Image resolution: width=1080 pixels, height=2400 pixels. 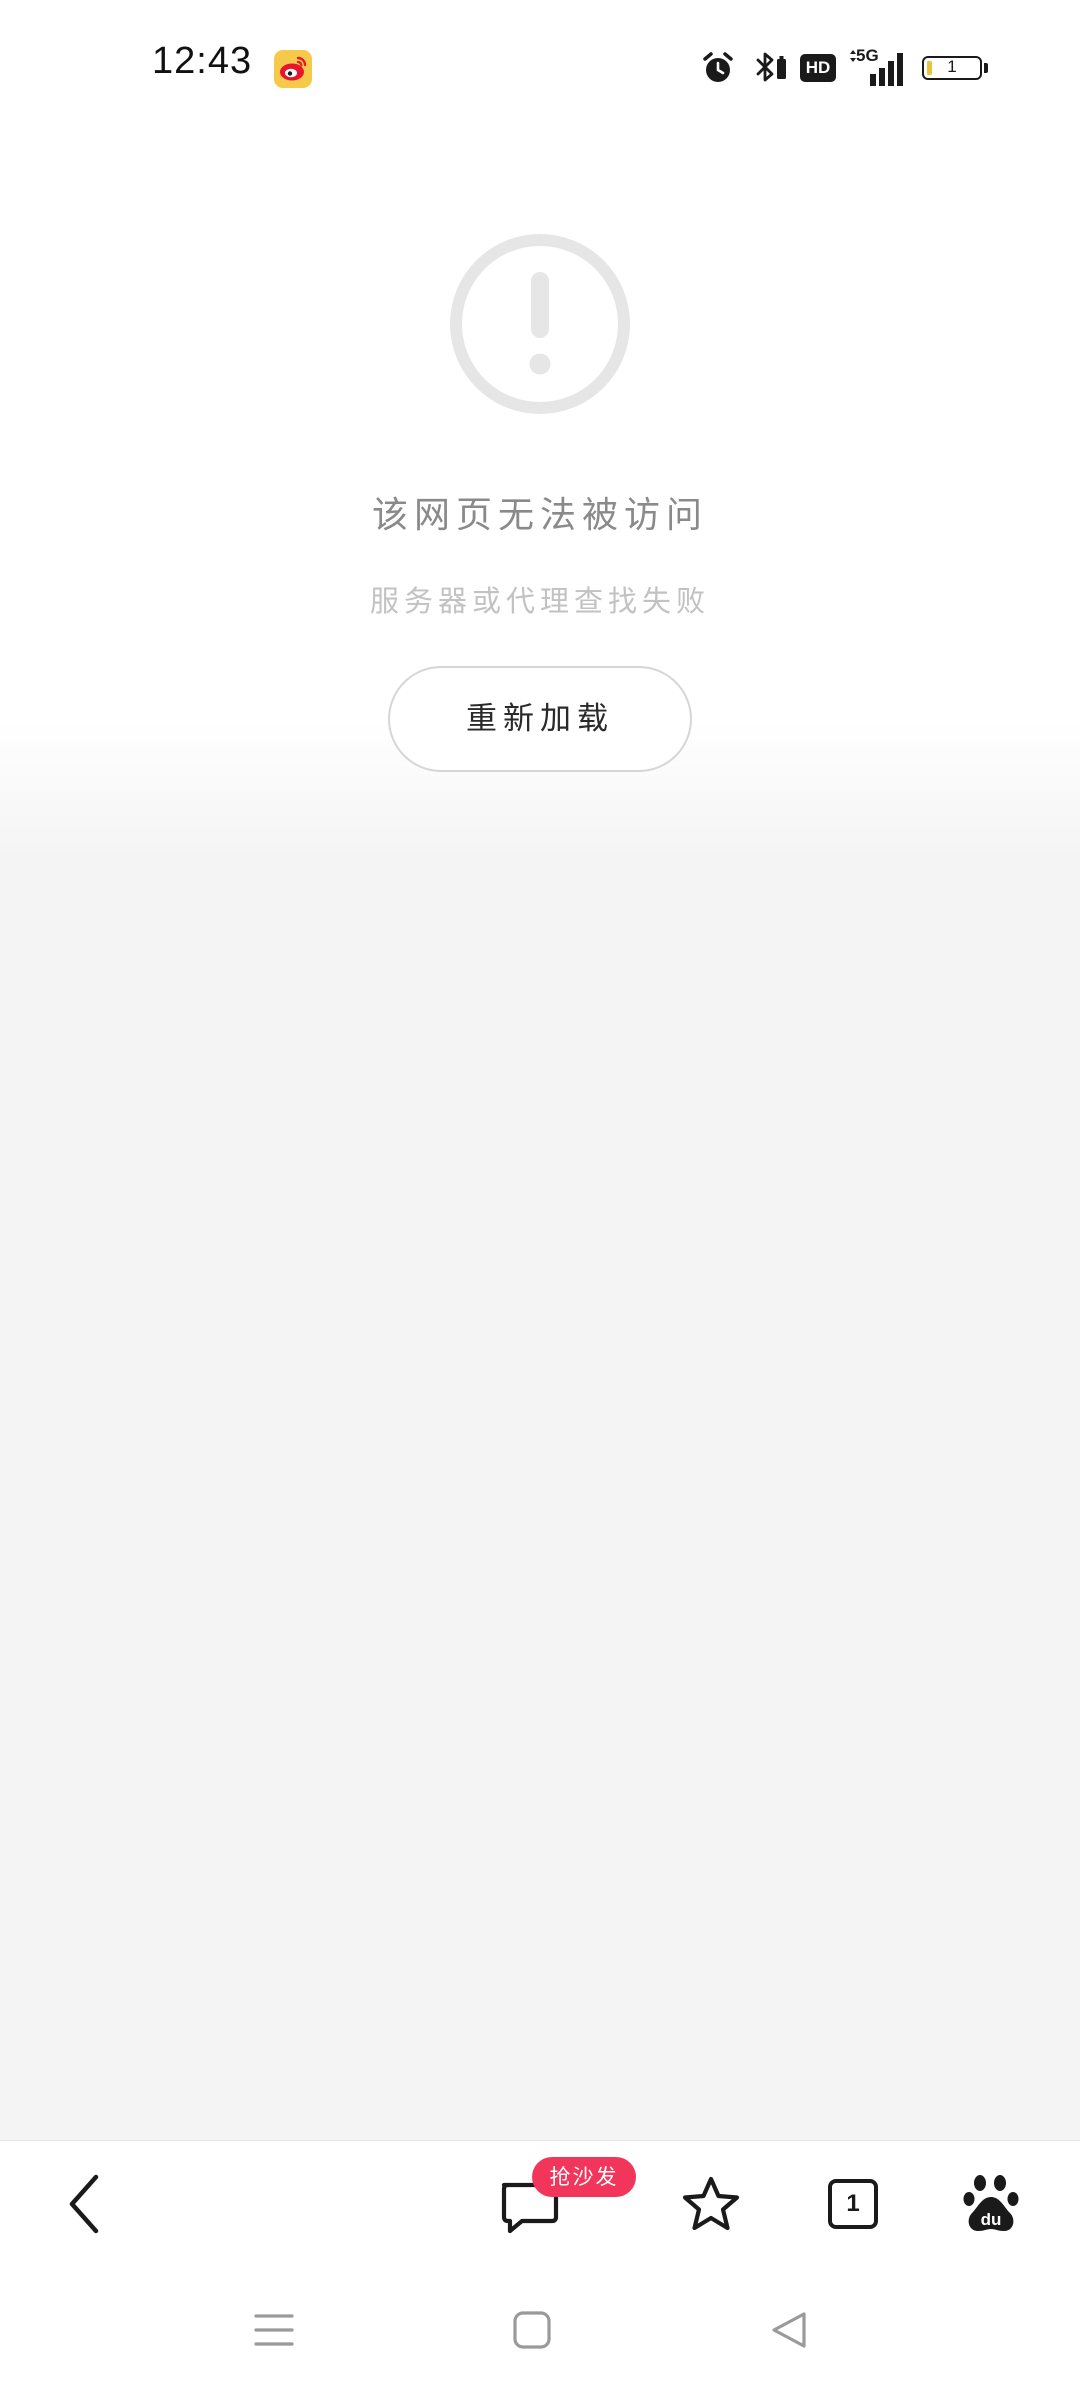 I want to click on tabs-button: 1, so click(x=853, y=2204).